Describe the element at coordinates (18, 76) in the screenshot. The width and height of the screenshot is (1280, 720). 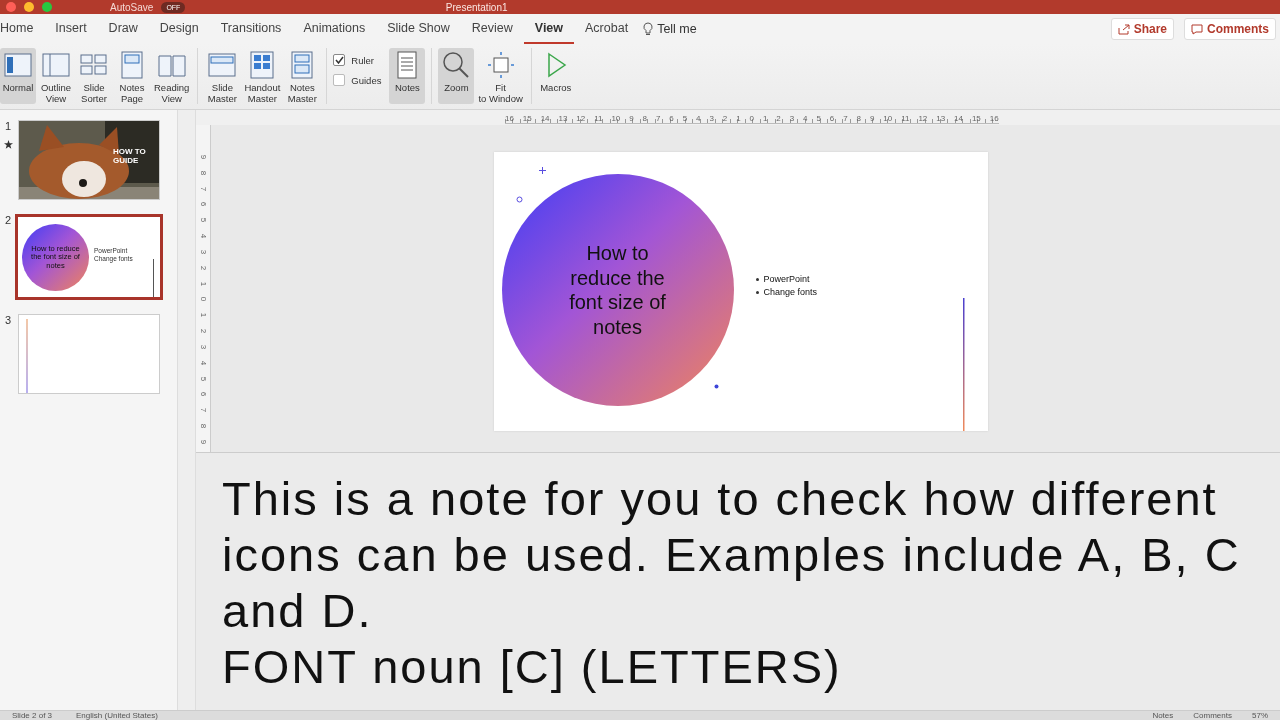
I see `ribbon-button: Normal` at that location.